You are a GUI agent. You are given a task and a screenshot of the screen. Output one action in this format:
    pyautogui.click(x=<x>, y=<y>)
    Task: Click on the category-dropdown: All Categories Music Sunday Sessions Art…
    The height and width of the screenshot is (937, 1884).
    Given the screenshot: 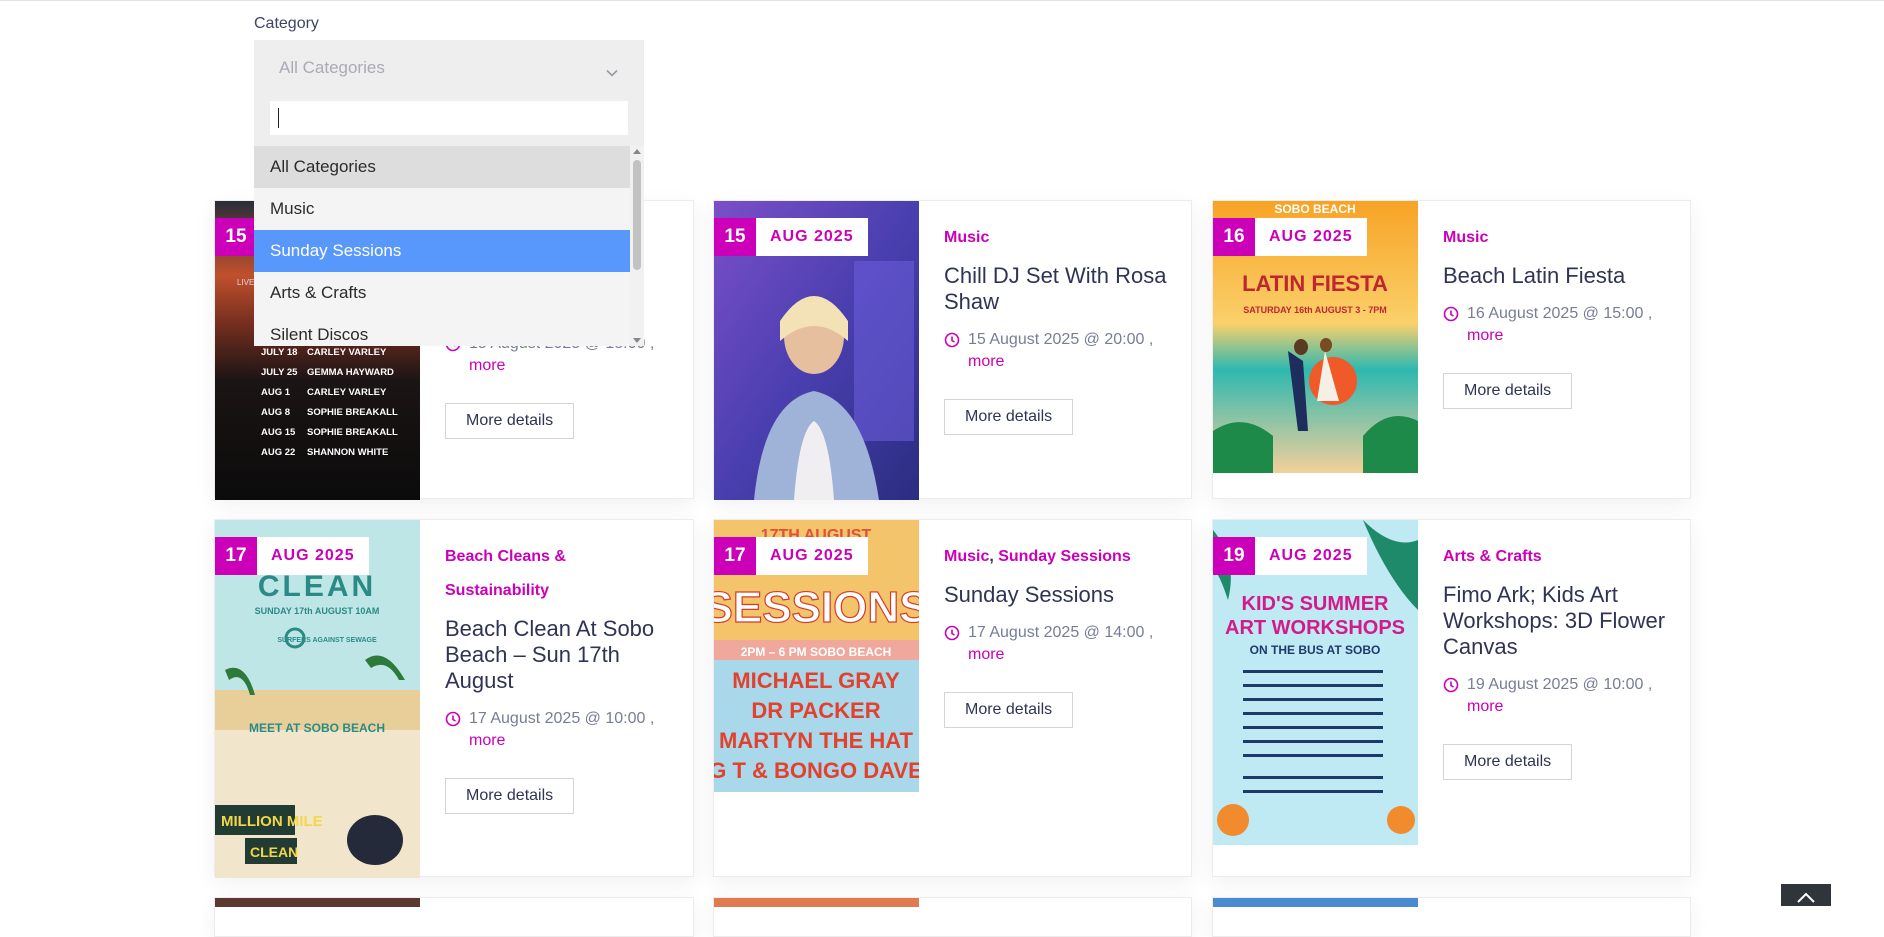 What is the action you would take?
    pyautogui.click(x=449, y=221)
    